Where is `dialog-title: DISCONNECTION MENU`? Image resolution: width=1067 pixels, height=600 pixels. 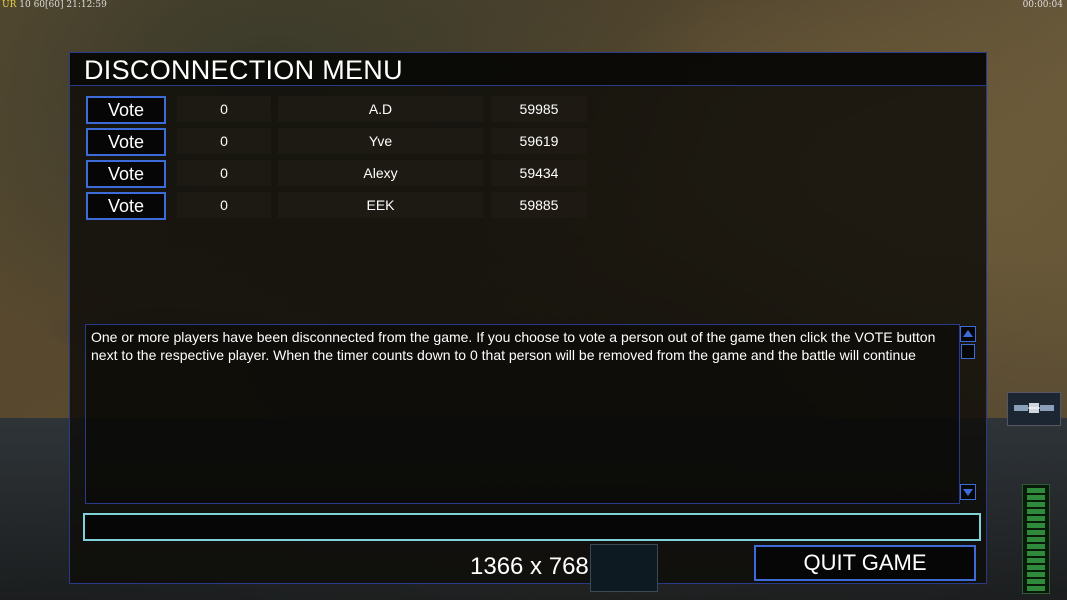 dialog-title: DISCONNECTION MENU is located at coordinates (243, 70).